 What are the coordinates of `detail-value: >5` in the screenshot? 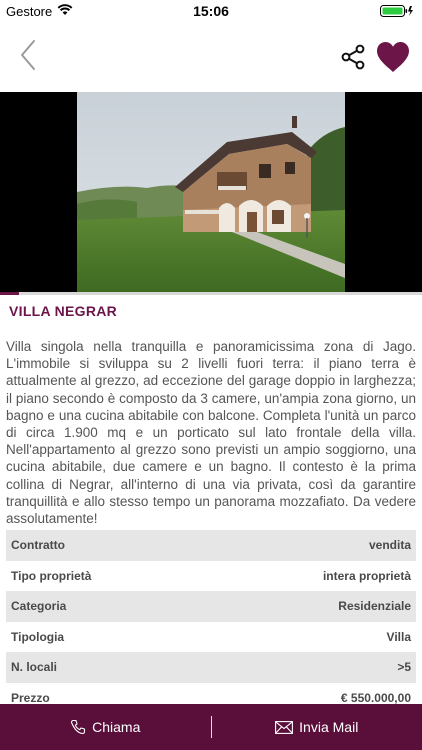 It's located at (404, 667).